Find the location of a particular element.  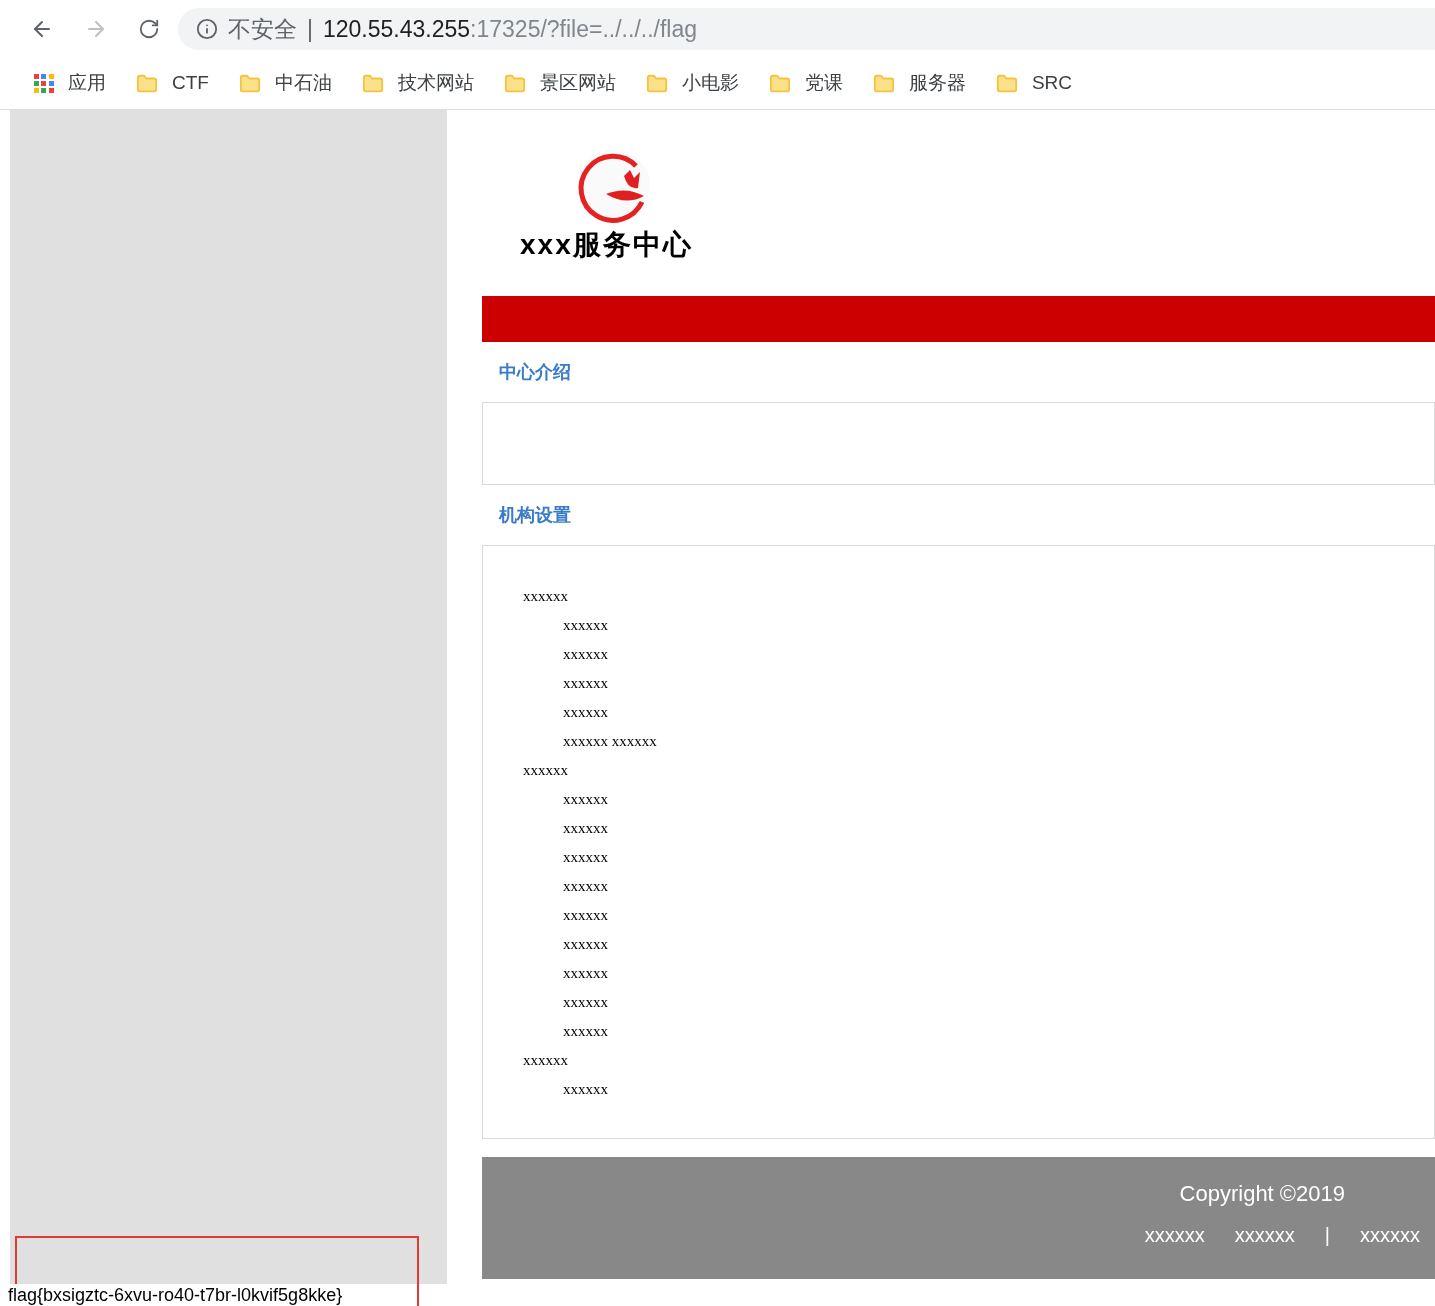

address-bar: 不安全 | 120.55.43.255:17325/?file=../../../flag is located at coordinates (806, 29).